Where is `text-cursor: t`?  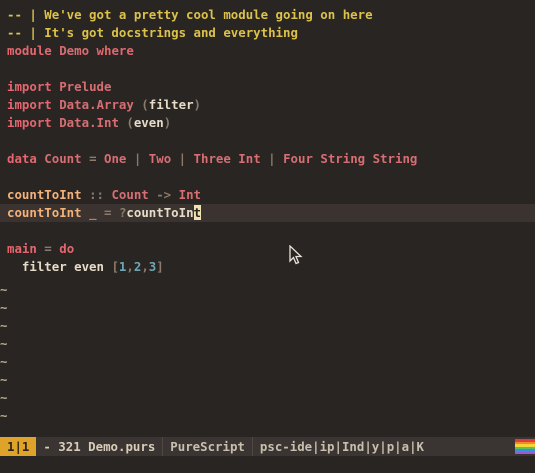
text-cursor: t is located at coordinates (197, 212).